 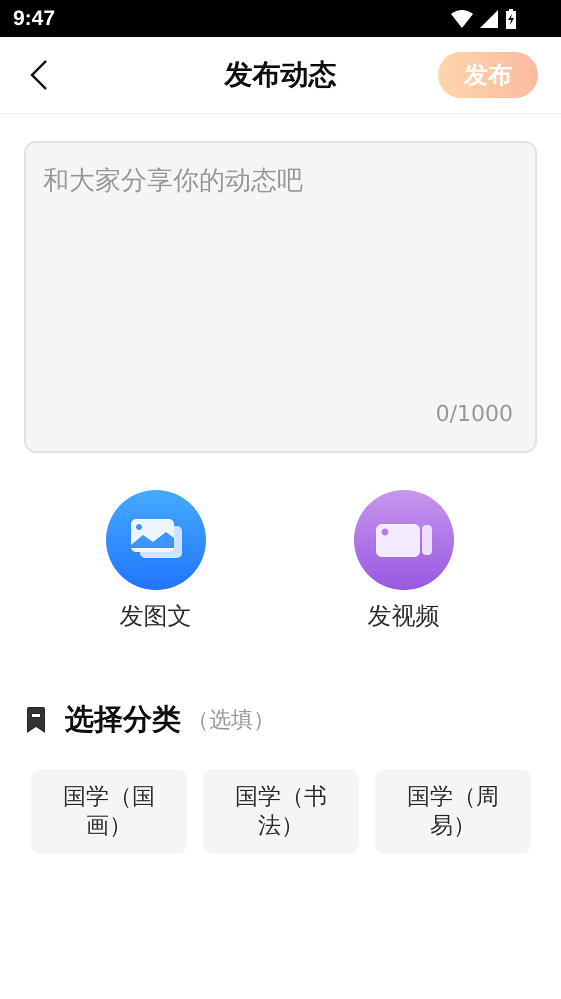 I want to click on character-counter: 0/1000, so click(x=474, y=414).